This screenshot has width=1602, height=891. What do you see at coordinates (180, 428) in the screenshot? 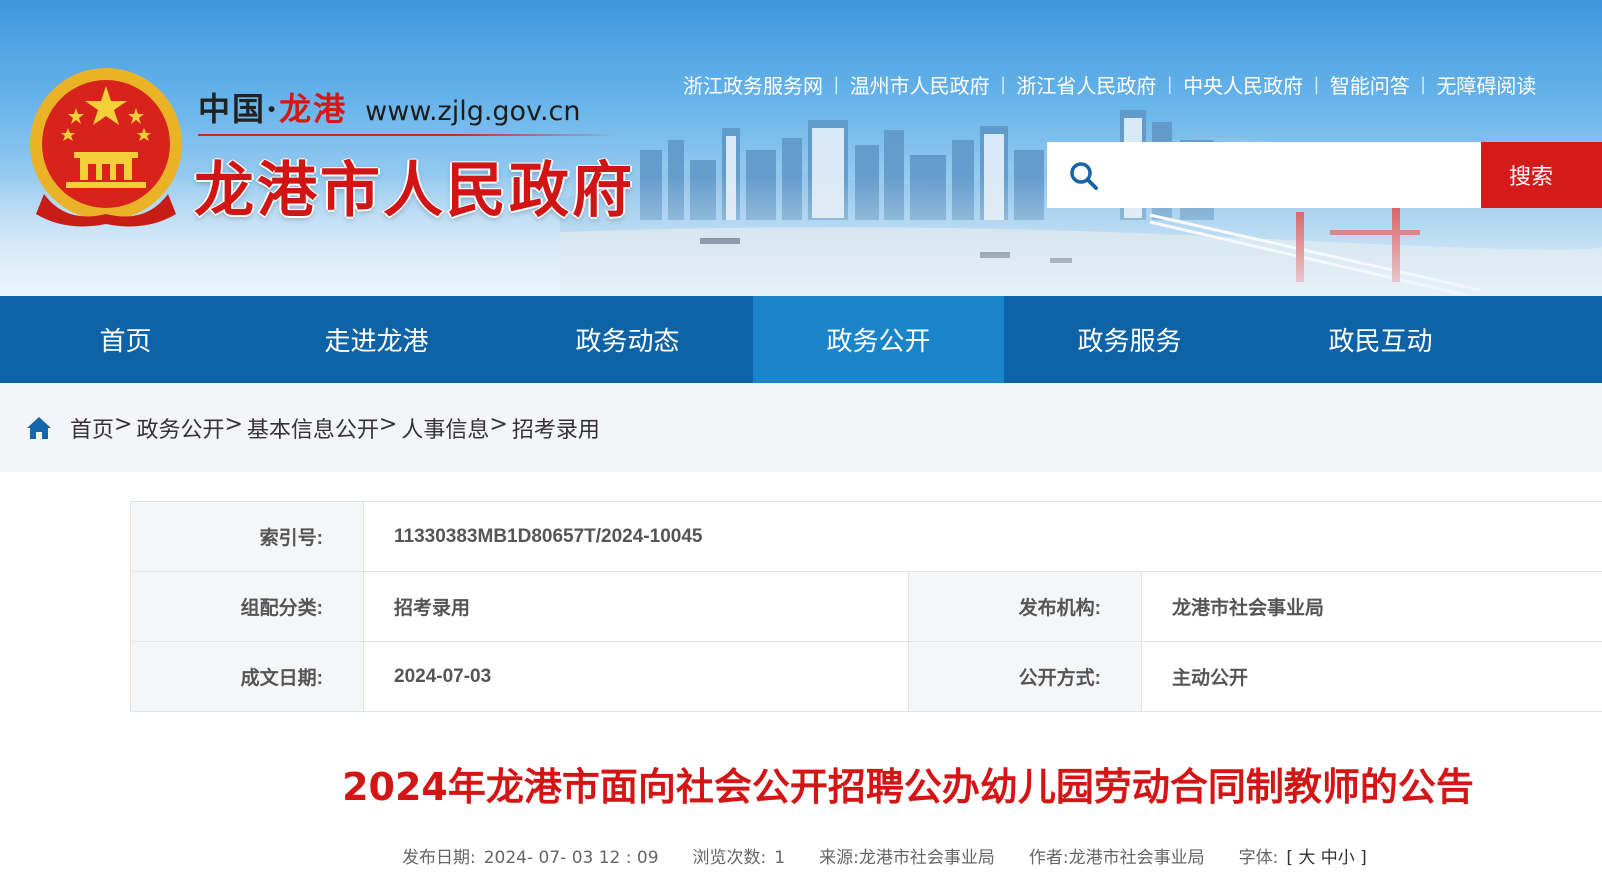
I see `breadcrumb-gov-disclosure: 政务公开` at bounding box center [180, 428].